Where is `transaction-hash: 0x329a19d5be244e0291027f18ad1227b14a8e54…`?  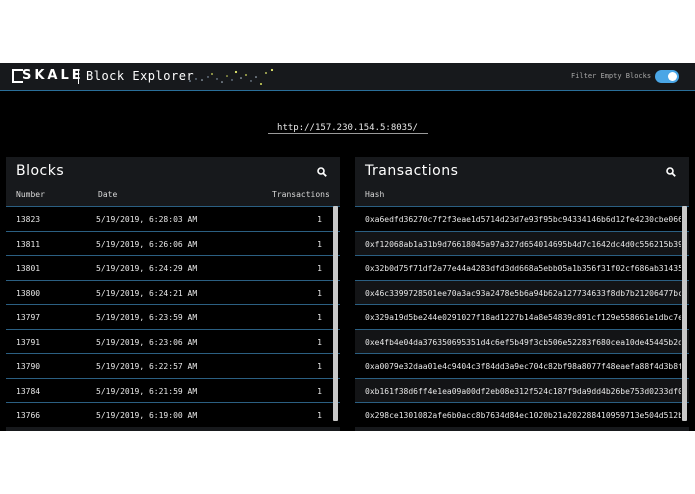
transaction-hash: 0x329a19d5be244e0291027f18ad1227b14a8e54… is located at coordinates (523, 317).